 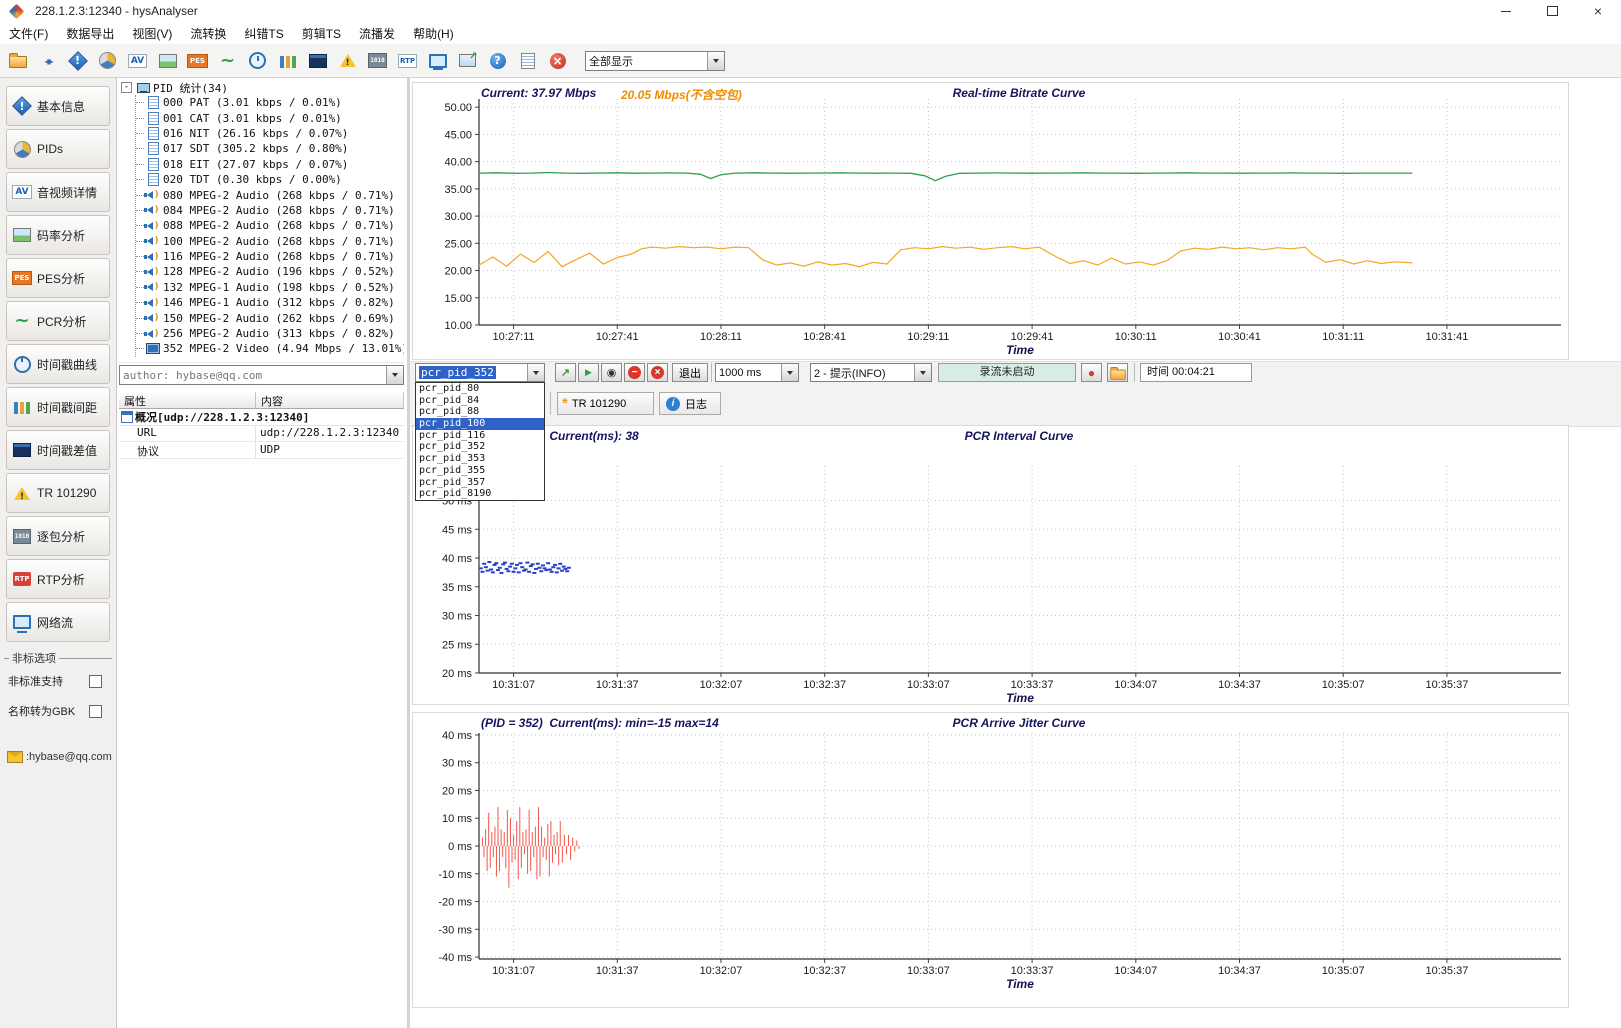 What do you see at coordinates (1020, 350) in the screenshot?
I see `svg-text: Time` at bounding box center [1020, 350].